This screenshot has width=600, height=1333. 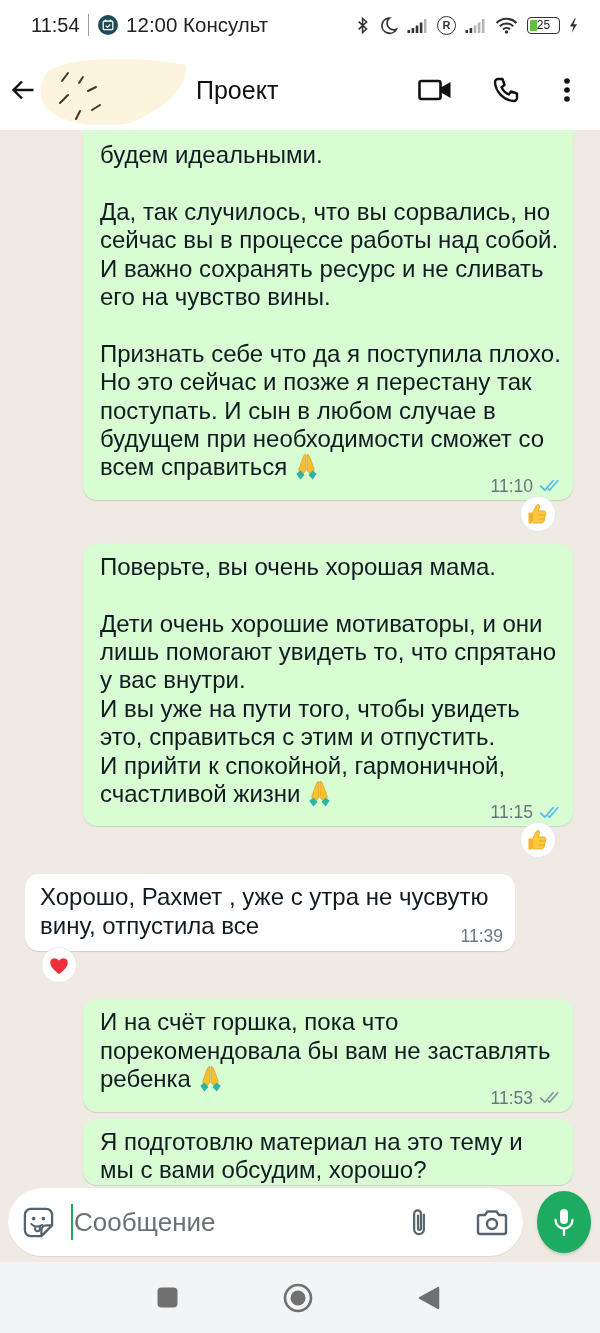 I want to click on calendar-icon, so click(x=108, y=25).